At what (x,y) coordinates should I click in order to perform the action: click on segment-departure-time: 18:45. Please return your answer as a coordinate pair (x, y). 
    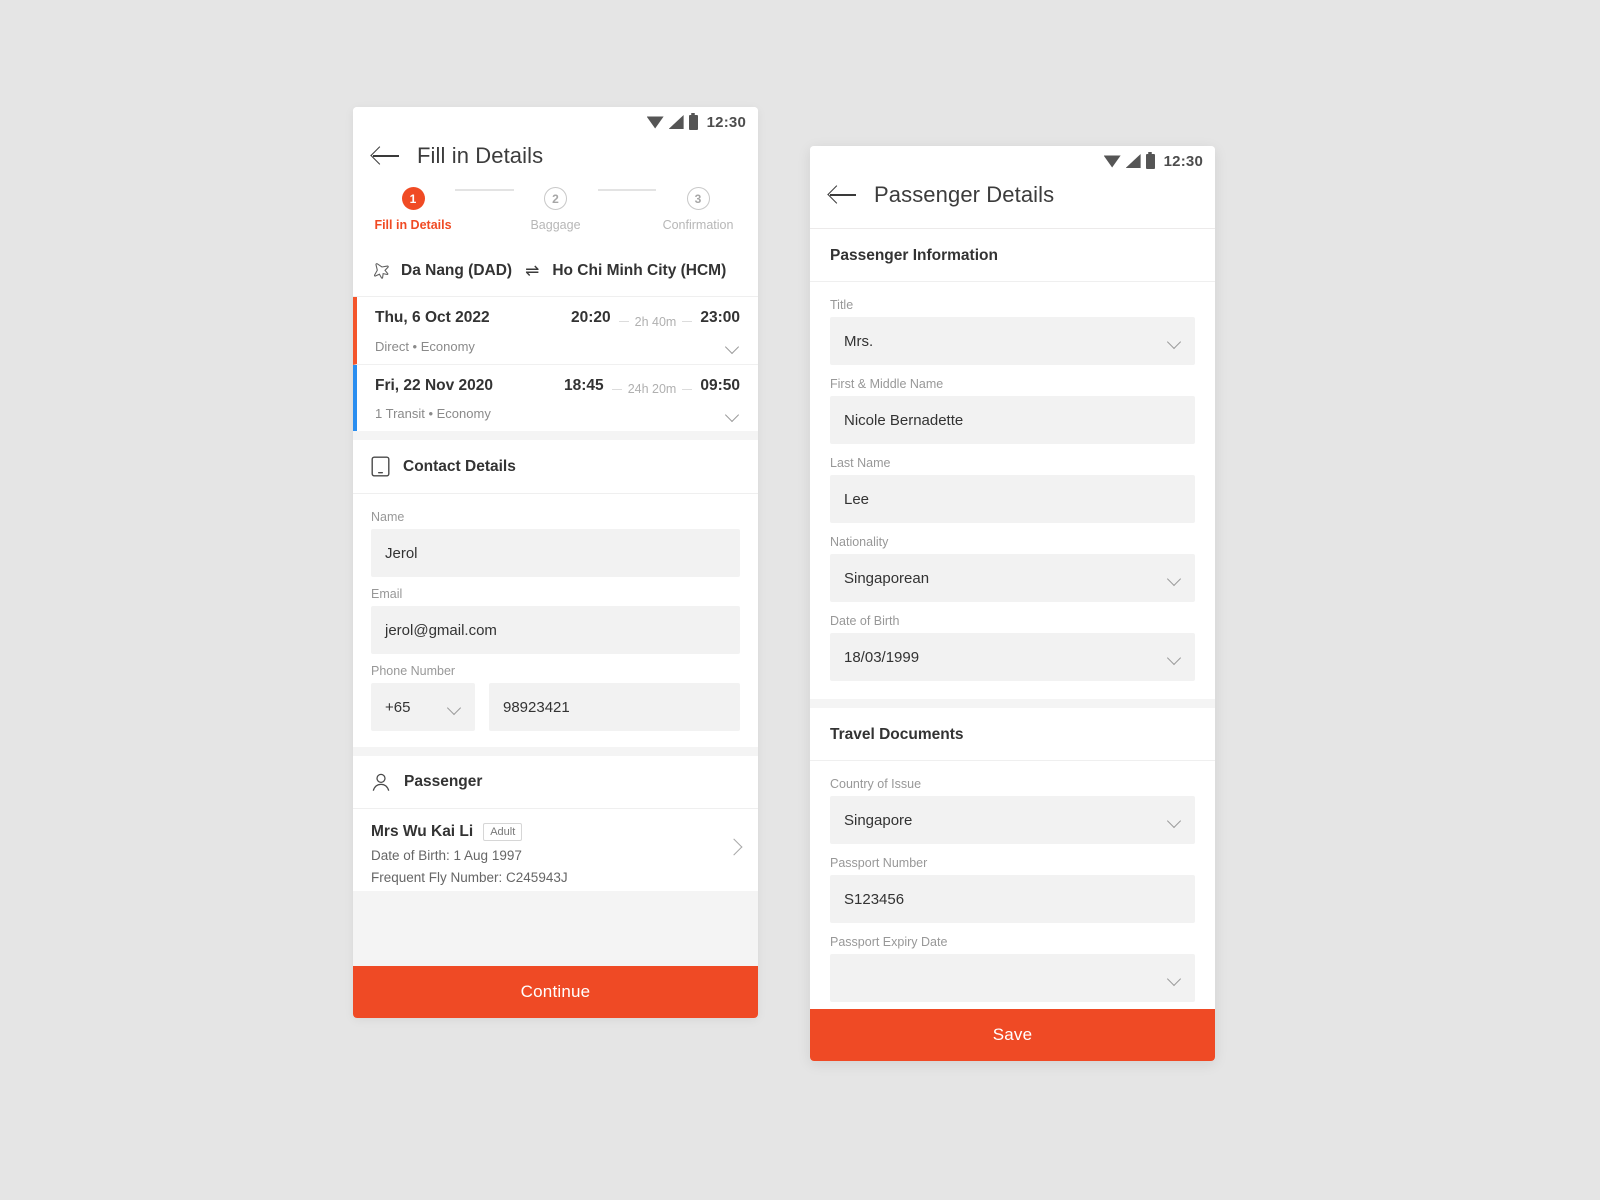
    Looking at the image, I should click on (584, 385).